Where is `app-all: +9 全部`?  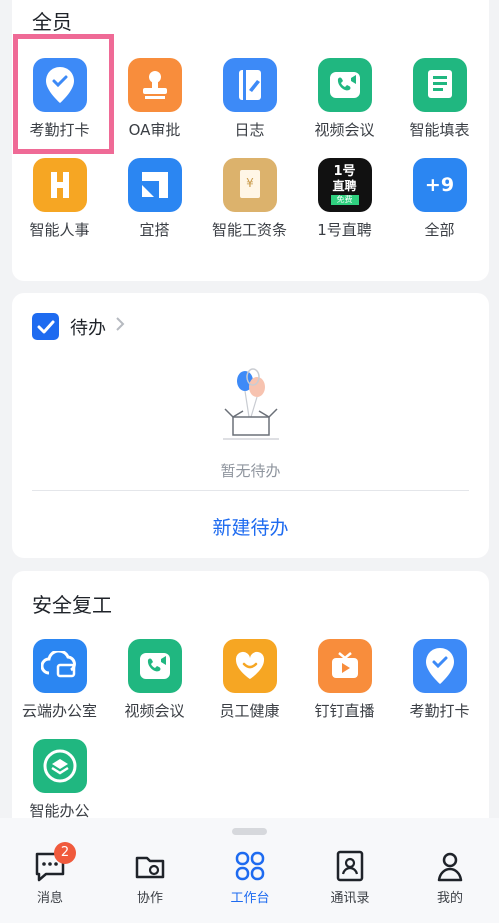 app-all: +9 全部 is located at coordinates (439, 199).